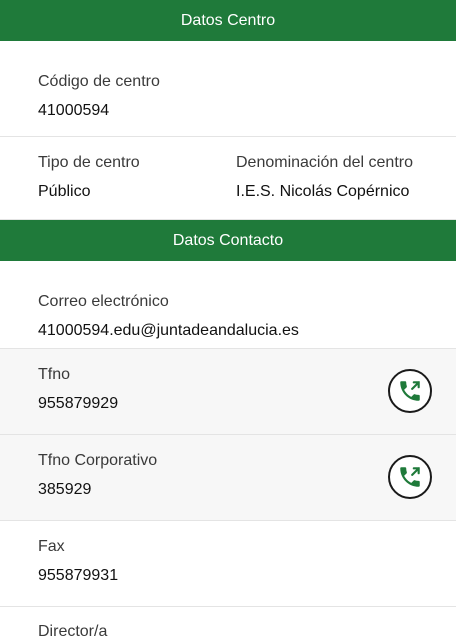  I want to click on datos-centro-header: Datos Centro, so click(228, 20).